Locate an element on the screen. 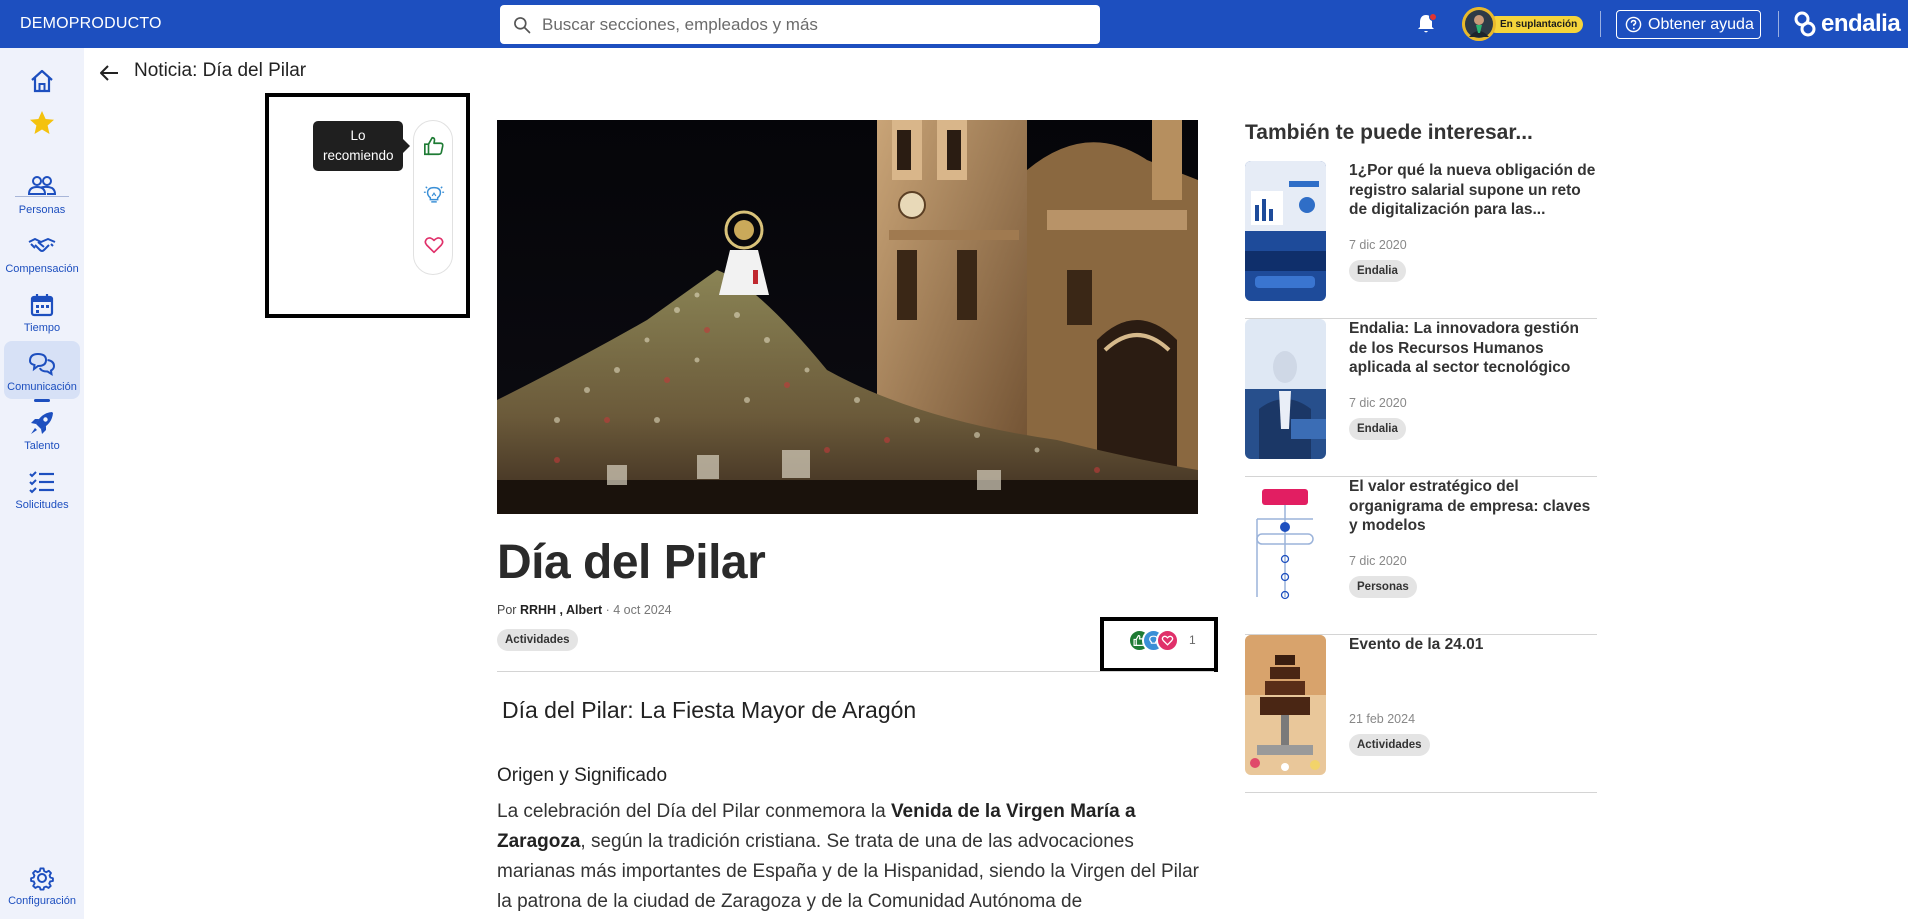  search-input is located at coordinates (812, 24).